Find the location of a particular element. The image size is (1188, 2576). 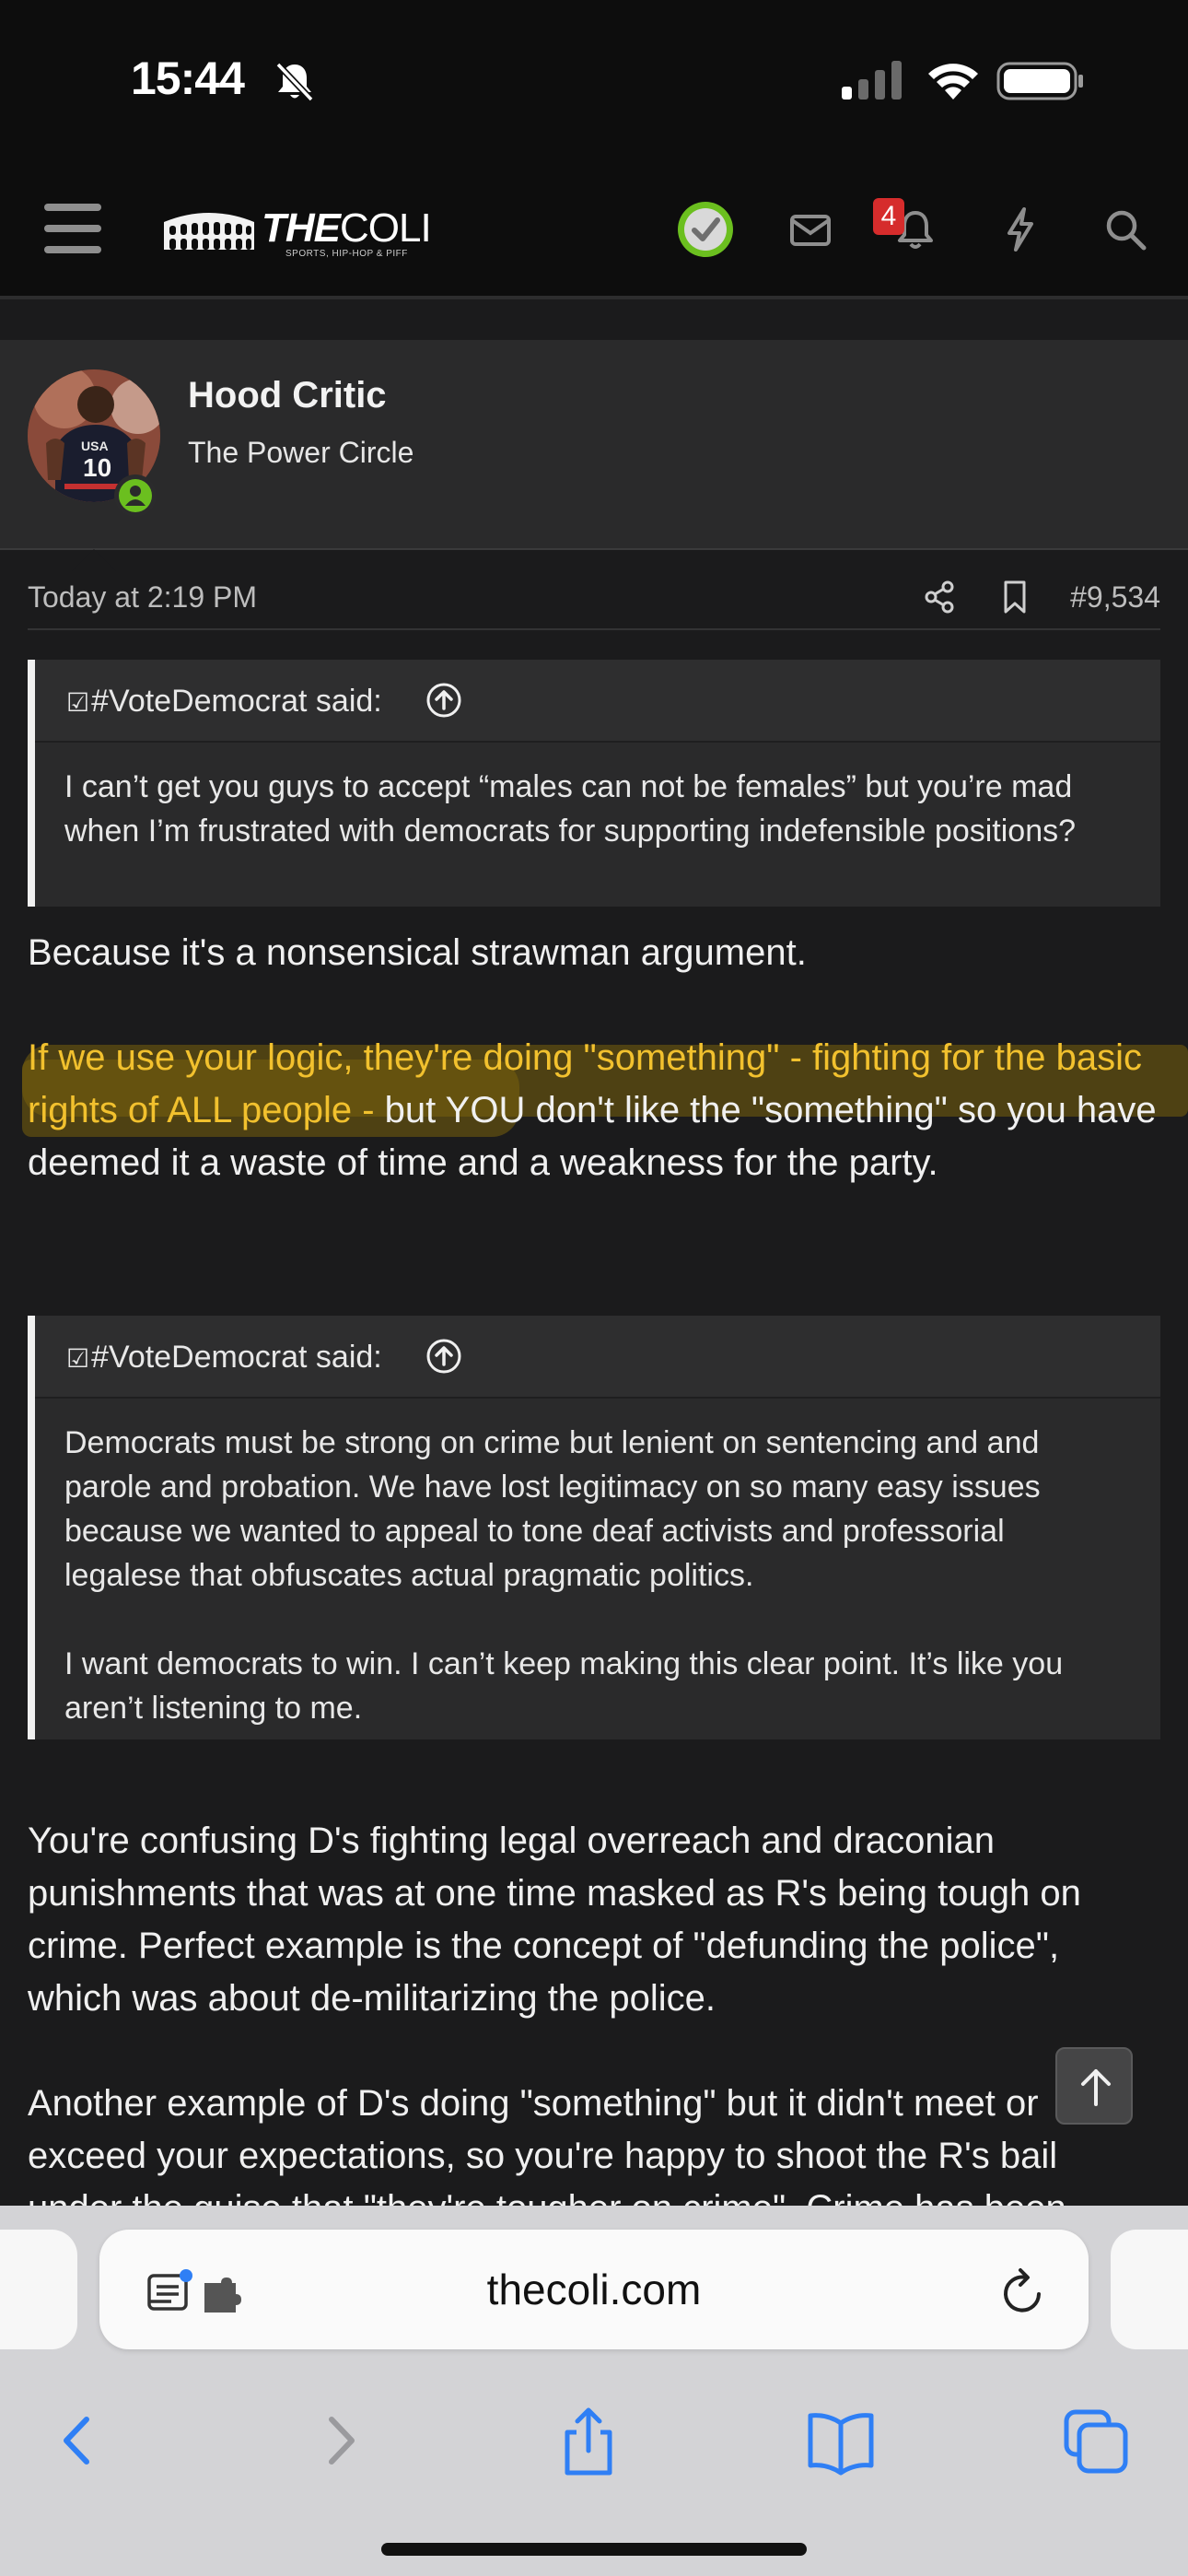

url-text: thecoli.com is located at coordinates (594, 2289).